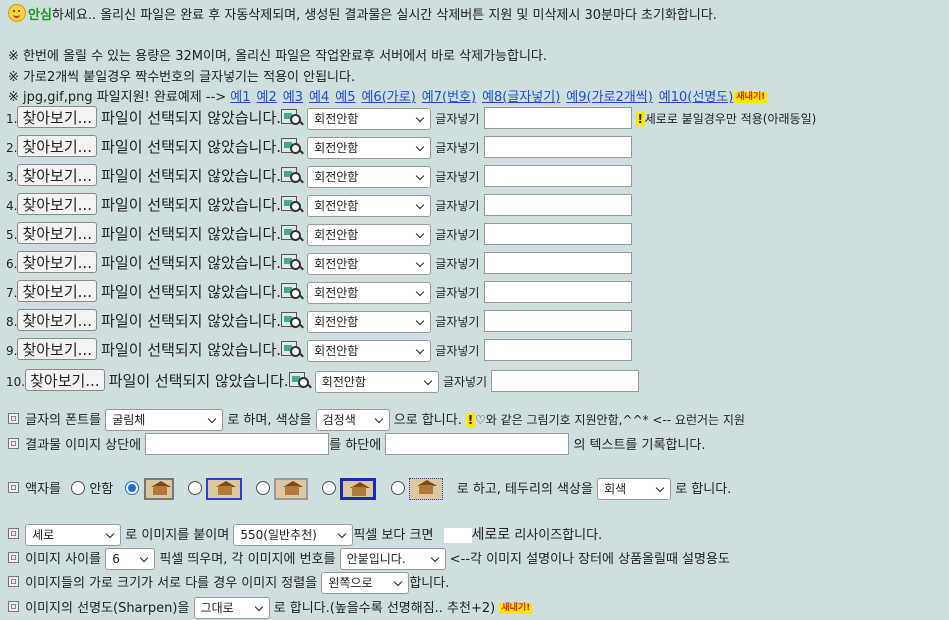 Image resolution: width=949 pixels, height=620 pixels. What do you see at coordinates (130, 559) in the screenshot?
I see `gap-select: 6` at bounding box center [130, 559].